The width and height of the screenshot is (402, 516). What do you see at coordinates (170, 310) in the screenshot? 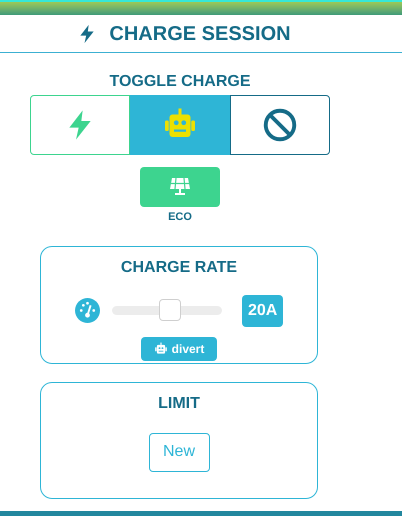
I see `slider-thumb` at bounding box center [170, 310].